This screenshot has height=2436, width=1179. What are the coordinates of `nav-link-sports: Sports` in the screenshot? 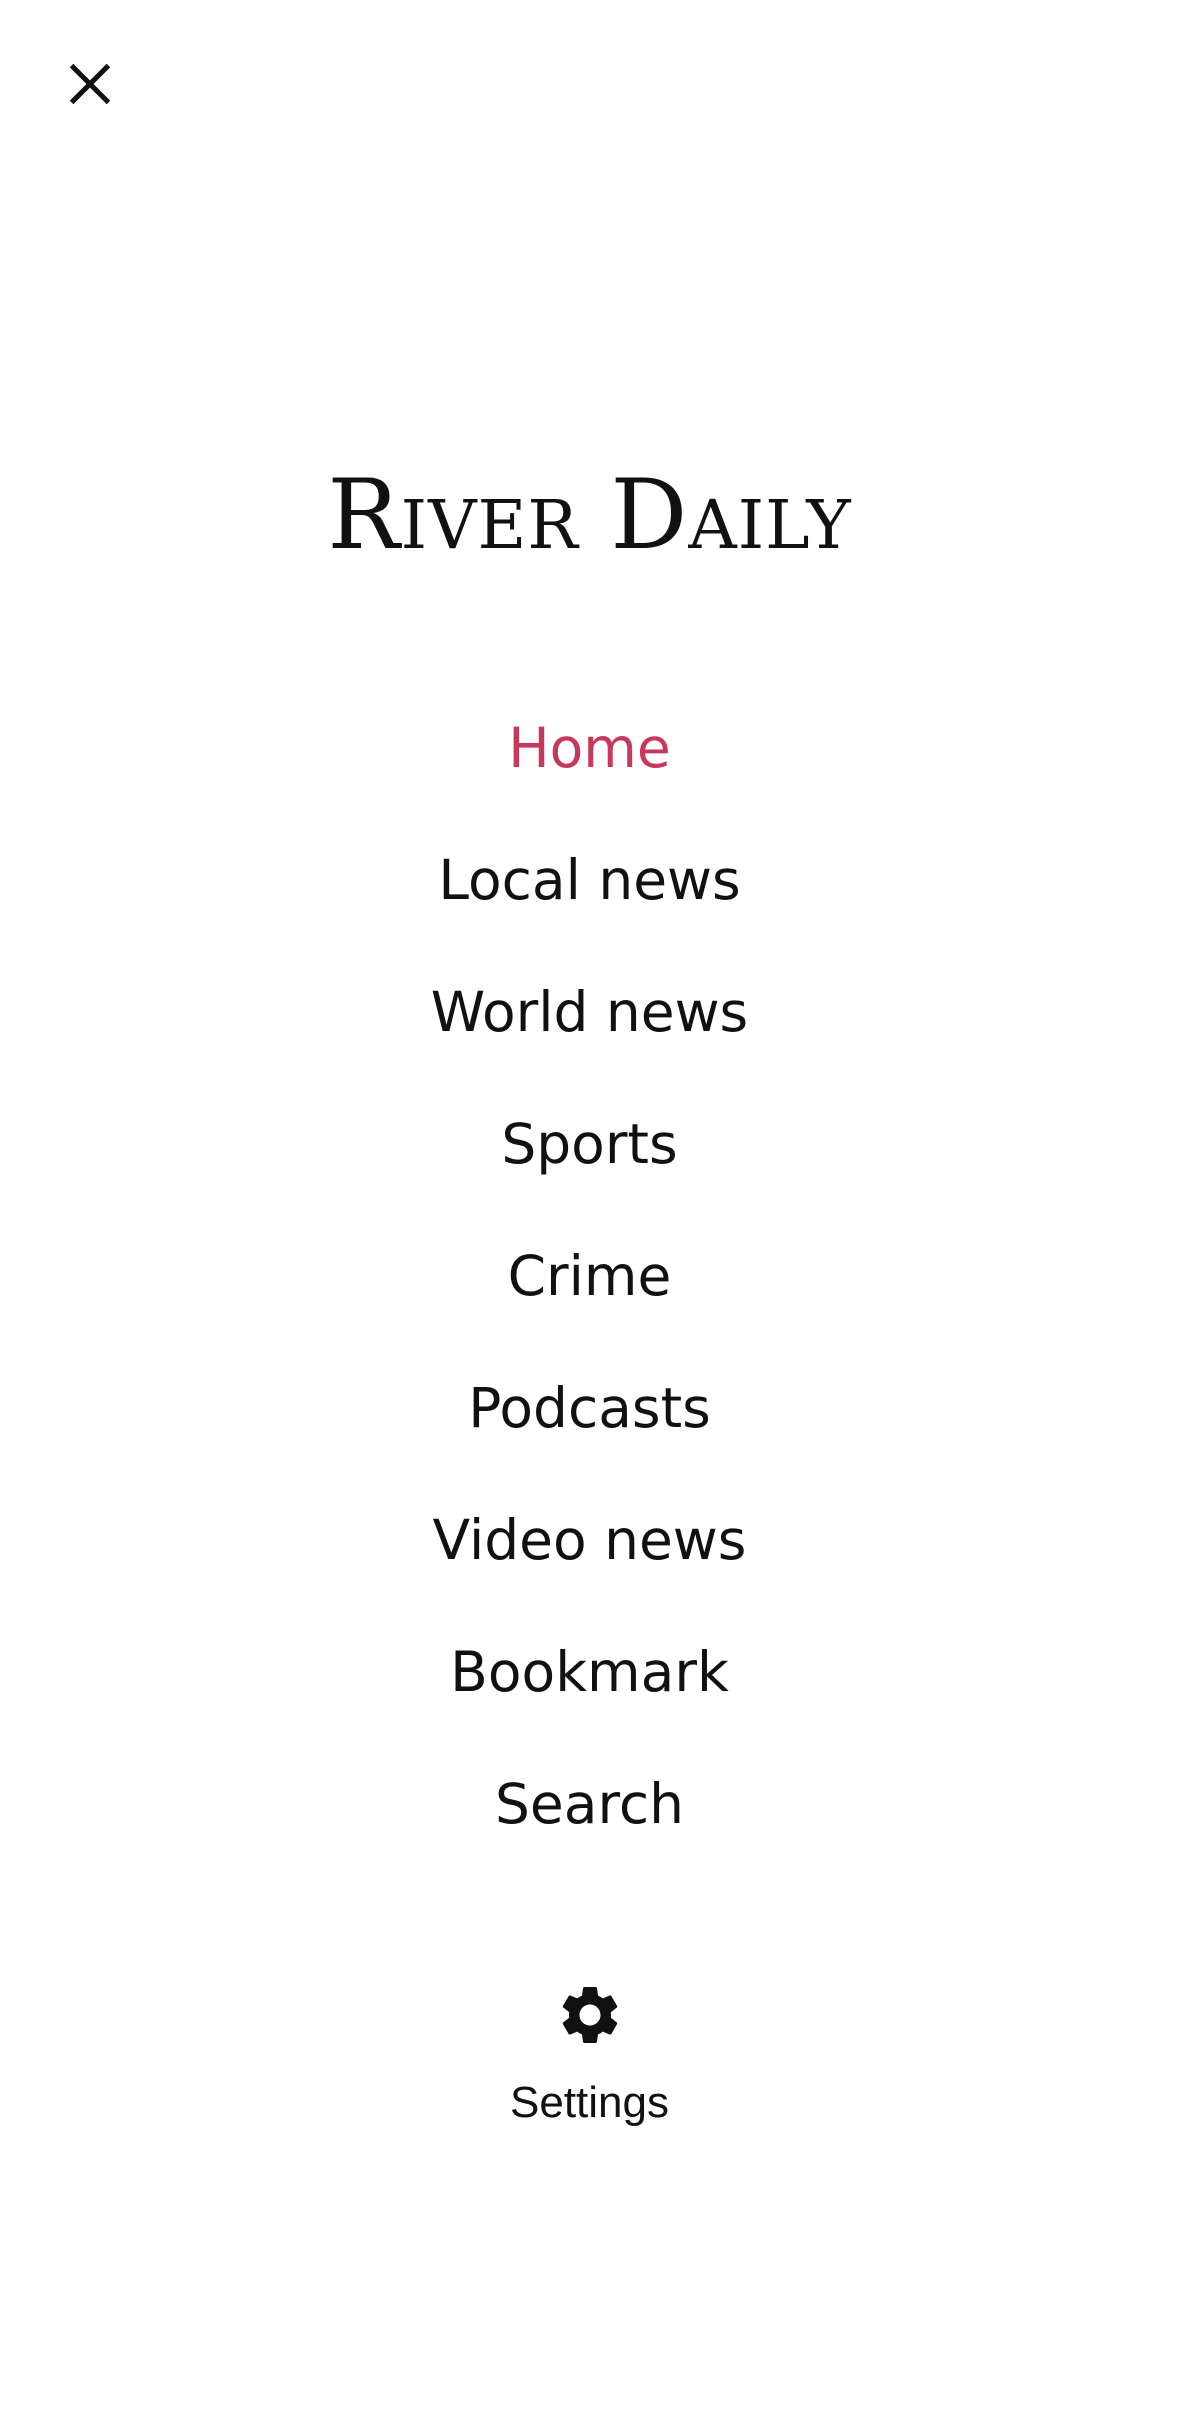 It's located at (589, 1144).